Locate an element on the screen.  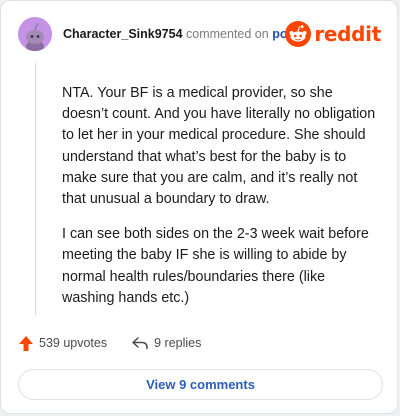
snoo-avatar-icon is located at coordinates (35, 34).